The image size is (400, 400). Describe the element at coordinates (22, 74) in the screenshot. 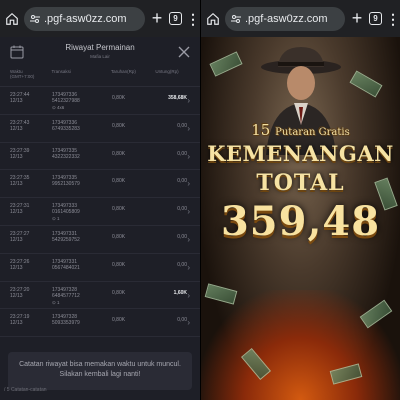

I see `column-time: Waktu (GMT+7:00)` at that location.